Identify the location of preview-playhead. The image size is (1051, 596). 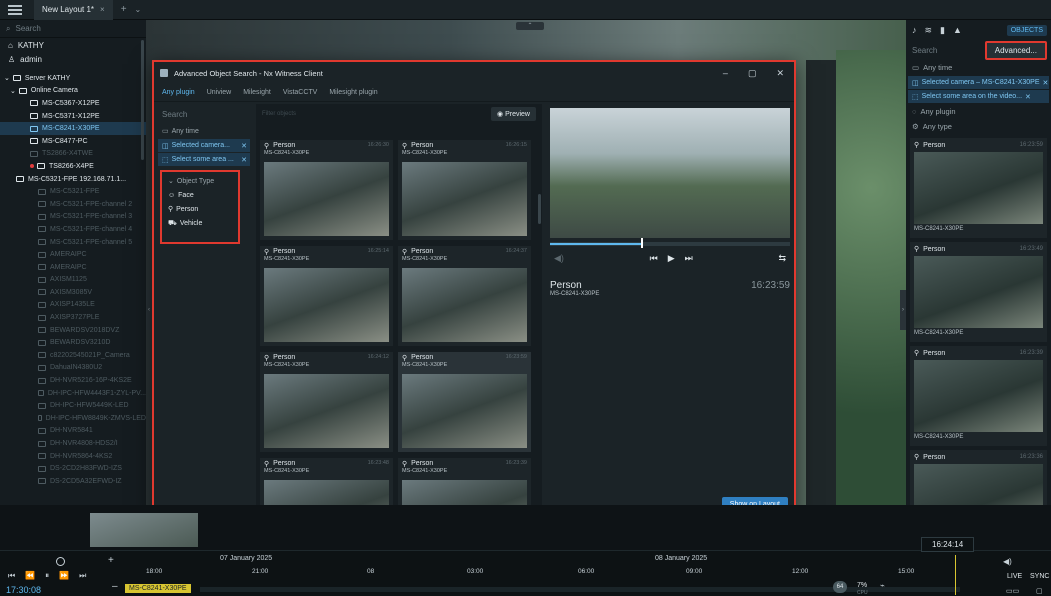
(642, 243).